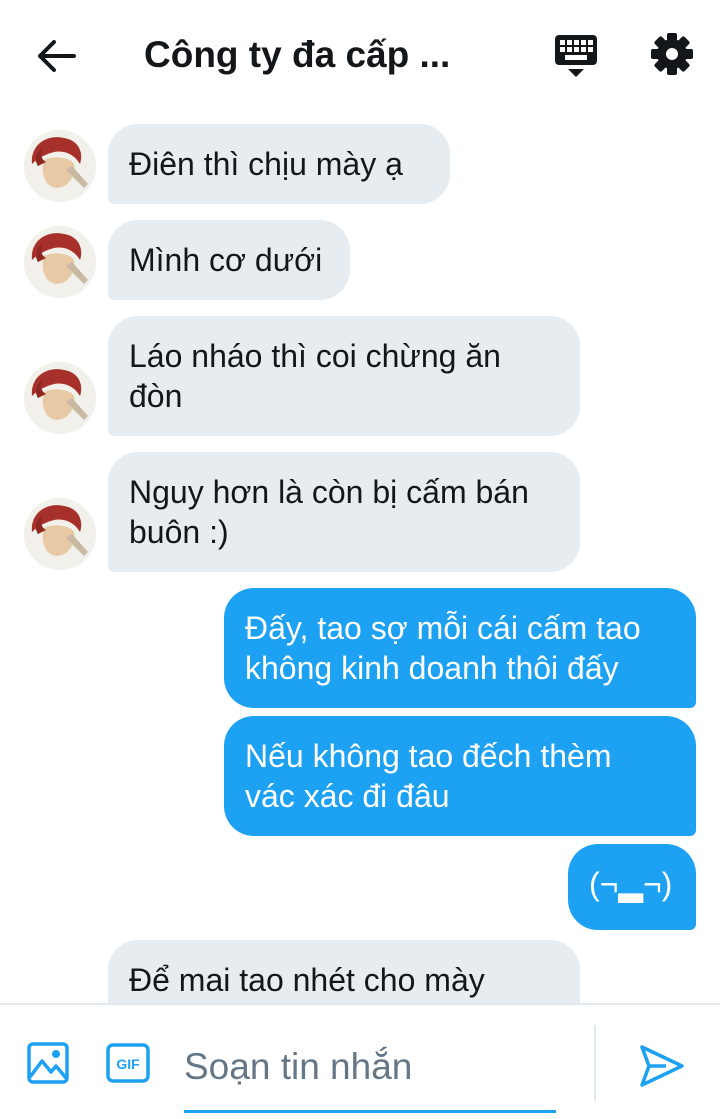  I want to click on message-bubble: Mình cơ dưới, so click(229, 260).